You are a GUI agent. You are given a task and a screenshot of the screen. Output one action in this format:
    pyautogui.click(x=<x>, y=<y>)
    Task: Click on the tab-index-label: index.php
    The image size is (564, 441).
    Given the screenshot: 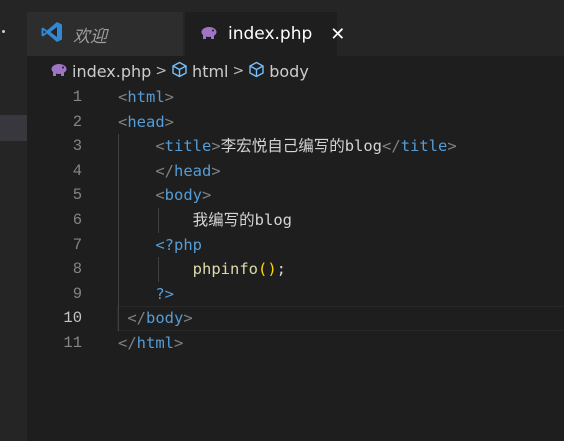 What is the action you would take?
    pyautogui.click(x=270, y=34)
    